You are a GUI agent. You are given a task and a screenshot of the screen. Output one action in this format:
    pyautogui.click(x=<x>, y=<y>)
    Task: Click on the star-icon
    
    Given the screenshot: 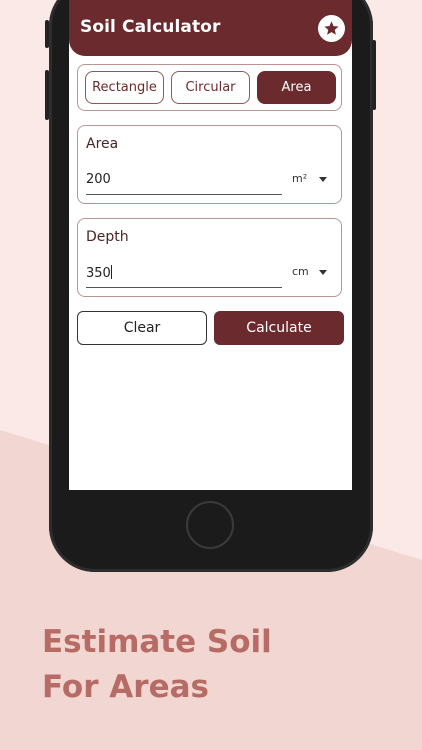 What is the action you would take?
    pyautogui.click(x=331, y=28)
    